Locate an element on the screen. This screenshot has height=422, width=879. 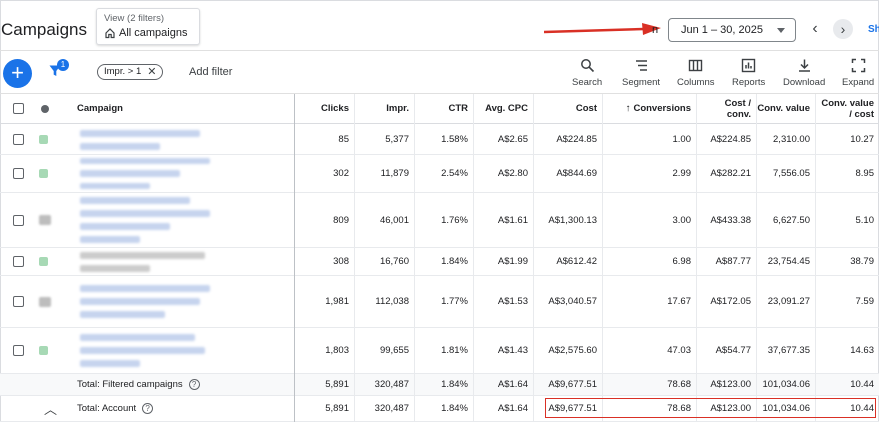
col-header-conv-value: Conv. value is located at coordinates (785, 108).